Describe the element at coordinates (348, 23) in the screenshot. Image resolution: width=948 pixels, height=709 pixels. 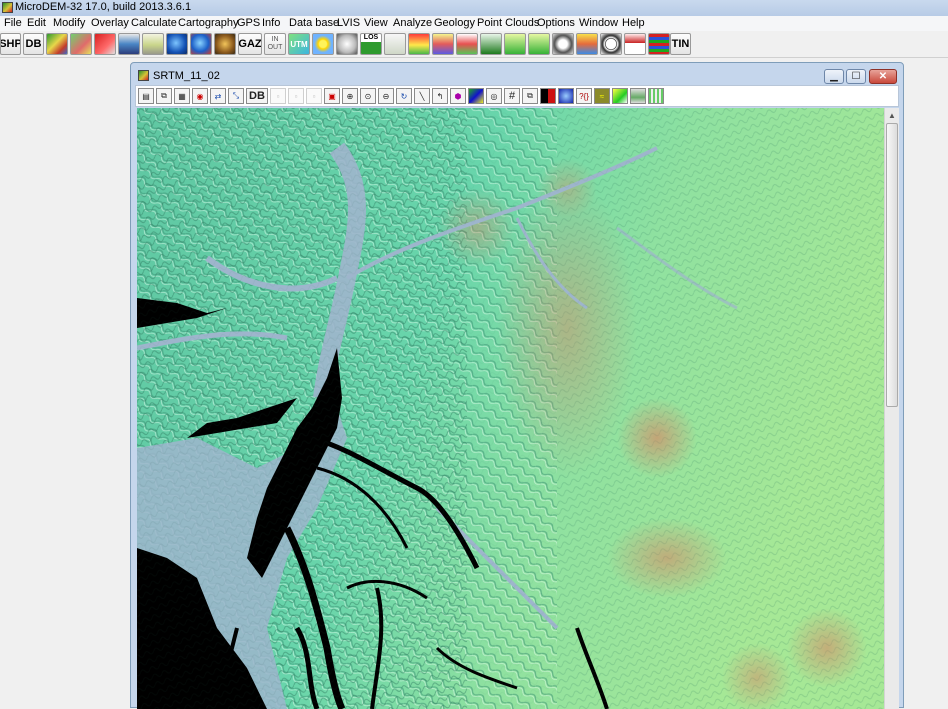
I see `menu-lvis: LVIS` at that location.